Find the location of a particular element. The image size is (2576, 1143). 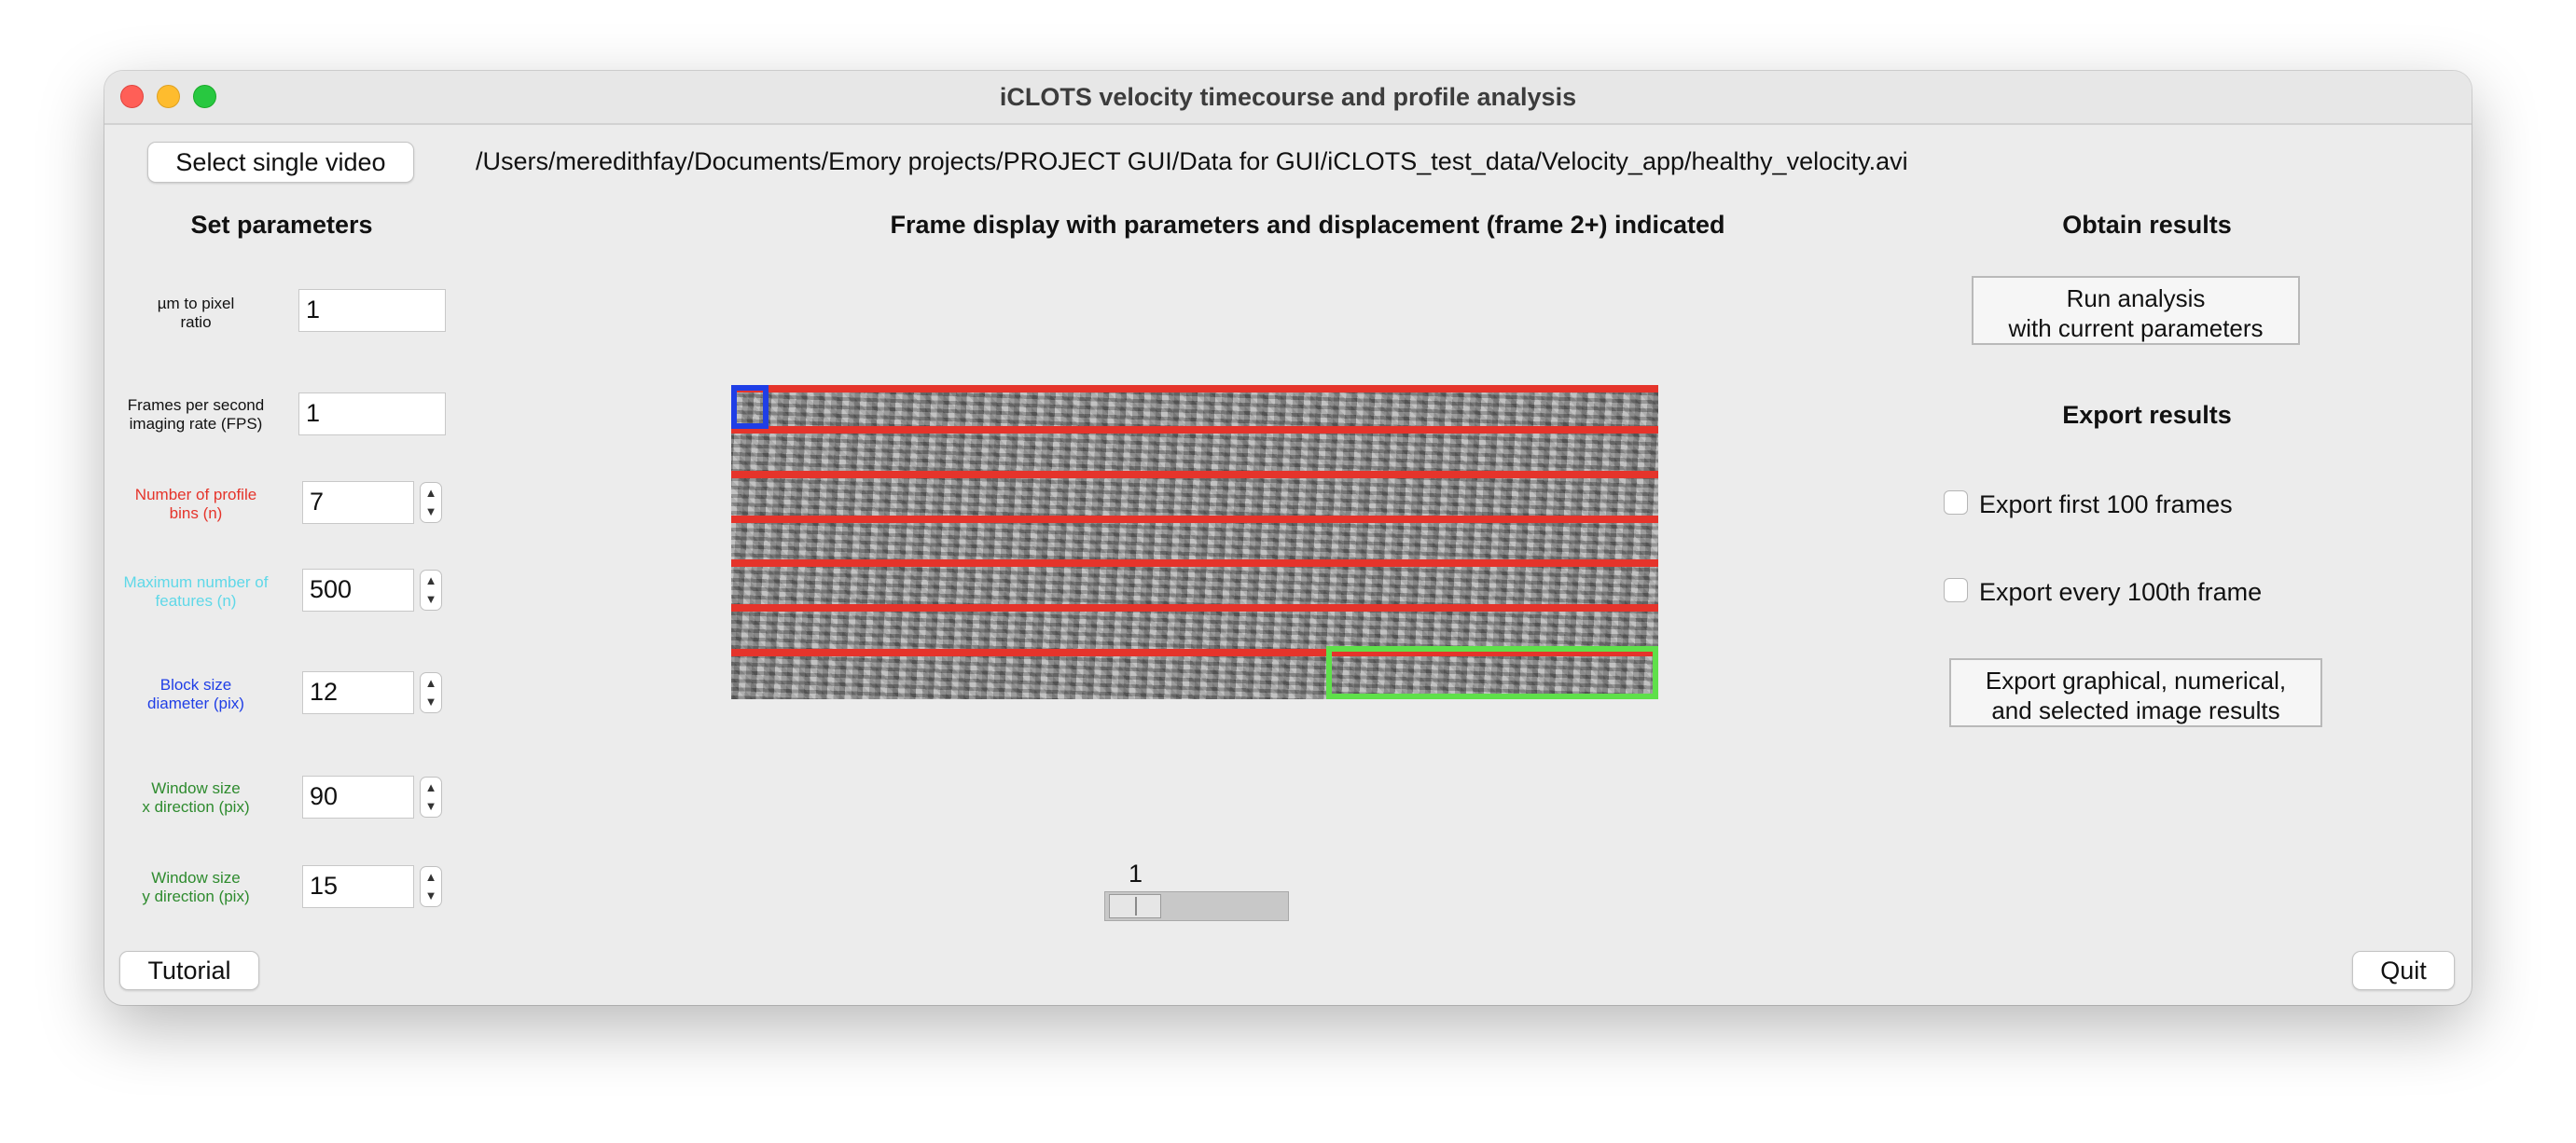

window-x-stepper: ▲ ▼ is located at coordinates (431, 797).